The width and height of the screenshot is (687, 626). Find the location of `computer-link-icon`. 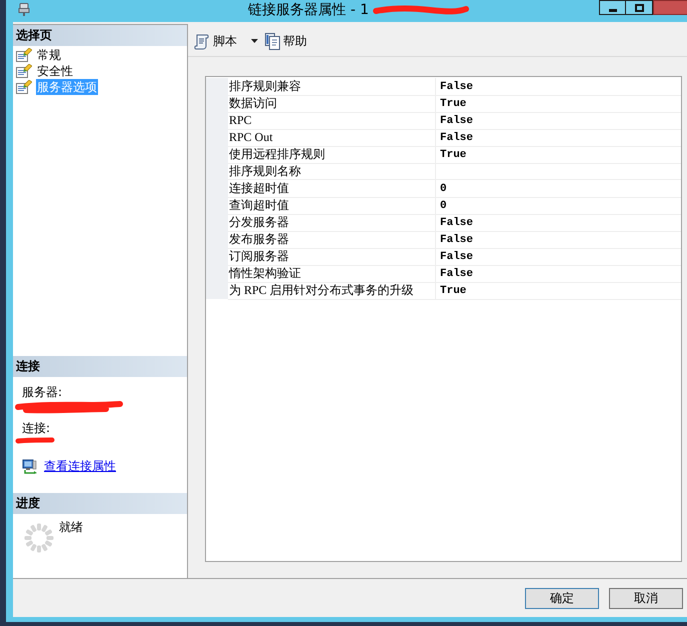

computer-link-icon is located at coordinates (29, 466).